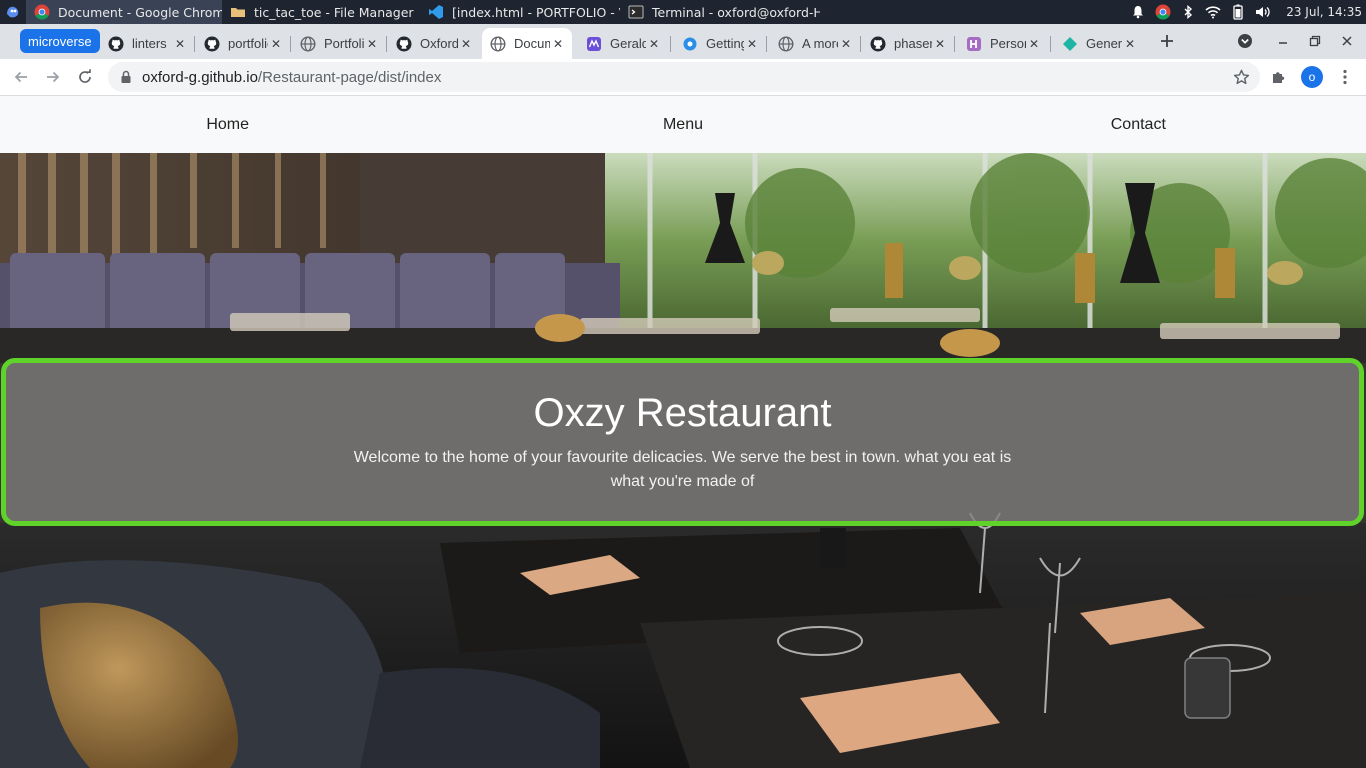  What do you see at coordinates (349, 77) in the screenshot?
I see `url-path: /Restaurant-page/dist/index` at bounding box center [349, 77].